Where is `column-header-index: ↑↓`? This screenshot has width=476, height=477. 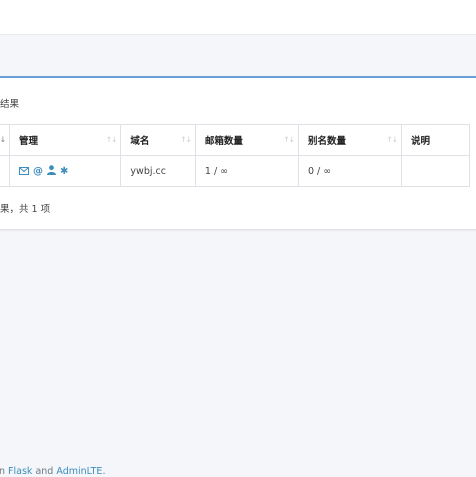 column-header-index: ↑↓ is located at coordinates (5, 140).